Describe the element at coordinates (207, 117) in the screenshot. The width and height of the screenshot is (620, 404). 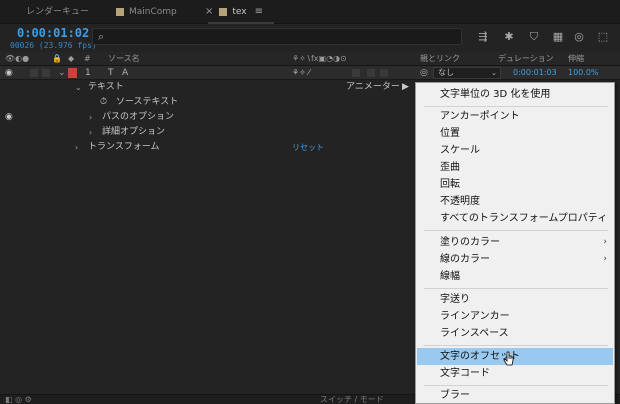
I see `property-path-options: ◉ › パスのオプション` at that location.